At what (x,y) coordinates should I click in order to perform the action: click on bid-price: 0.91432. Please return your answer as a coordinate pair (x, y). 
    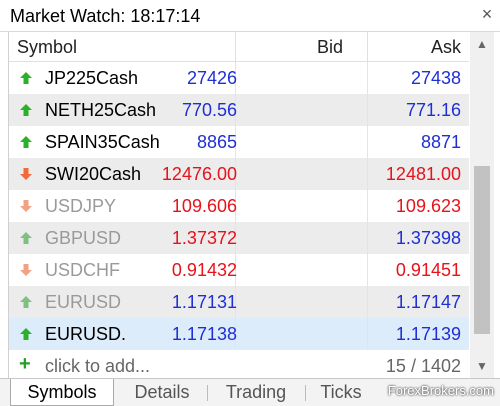
    Looking at the image, I should click on (204, 270).